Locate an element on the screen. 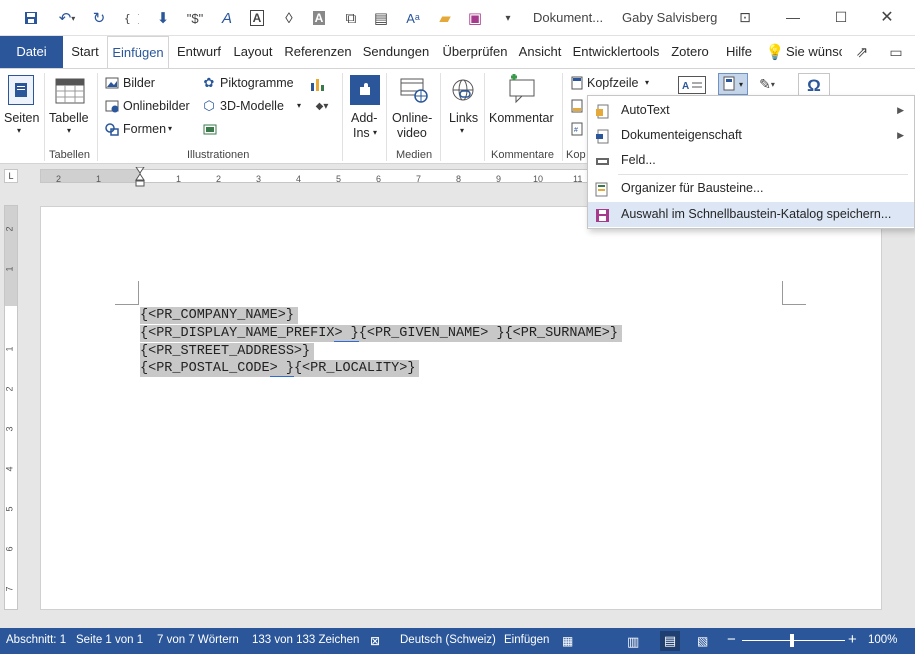  zoom-out-icon: − is located at coordinates (731, 639).